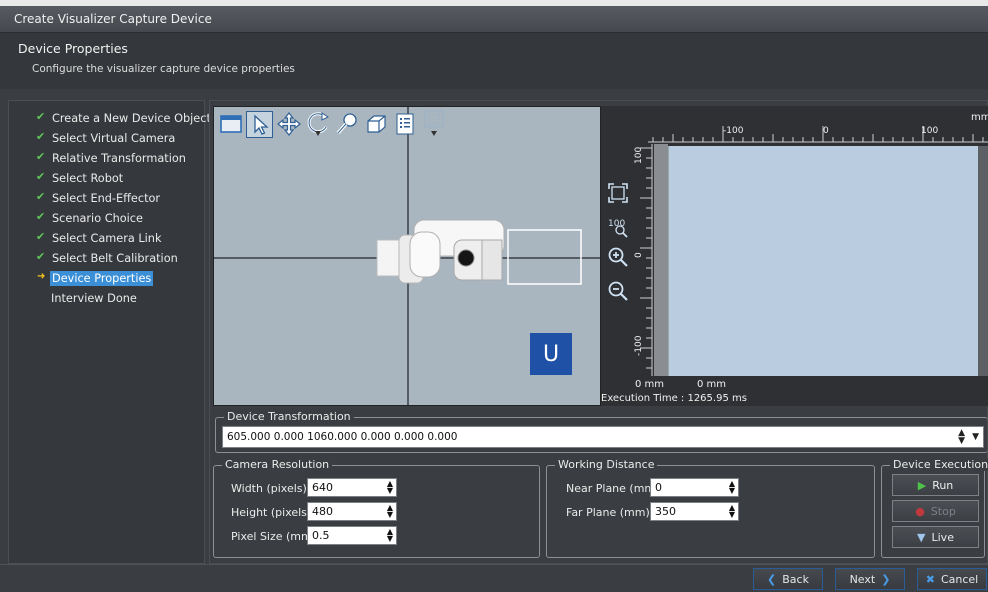 Image resolution: width=988 pixels, height=592 pixels. I want to click on next-button: Next ❯, so click(870, 579).